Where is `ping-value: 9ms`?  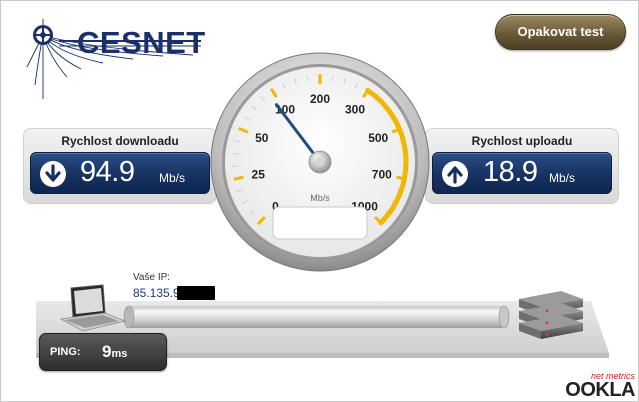
ping-value: 9ms is located at coordinates (114, 352).